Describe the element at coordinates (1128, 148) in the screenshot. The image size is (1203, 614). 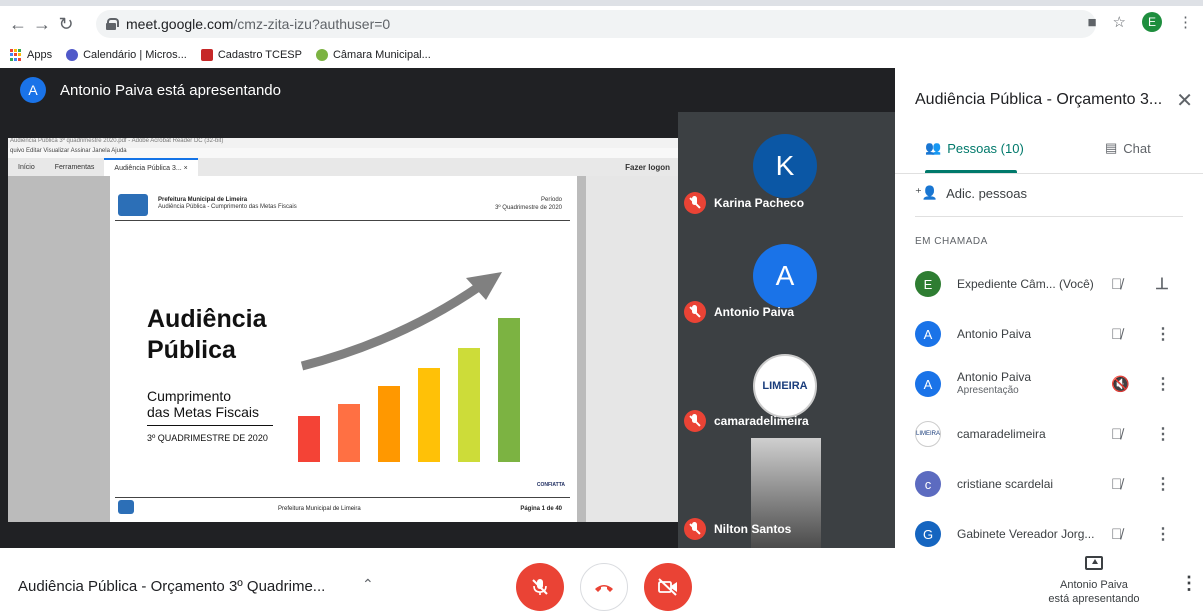
I see `tab-chat: ▤ Chat` at that location.